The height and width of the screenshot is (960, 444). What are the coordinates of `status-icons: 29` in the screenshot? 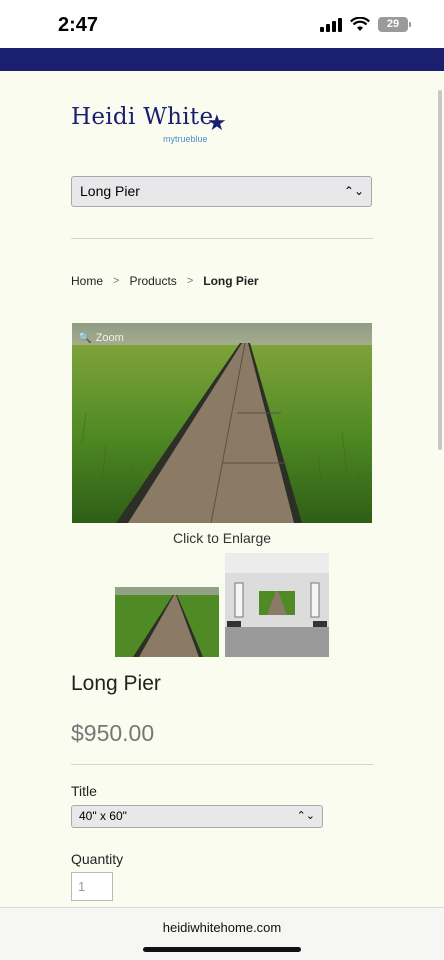 It's located at (365, 24).